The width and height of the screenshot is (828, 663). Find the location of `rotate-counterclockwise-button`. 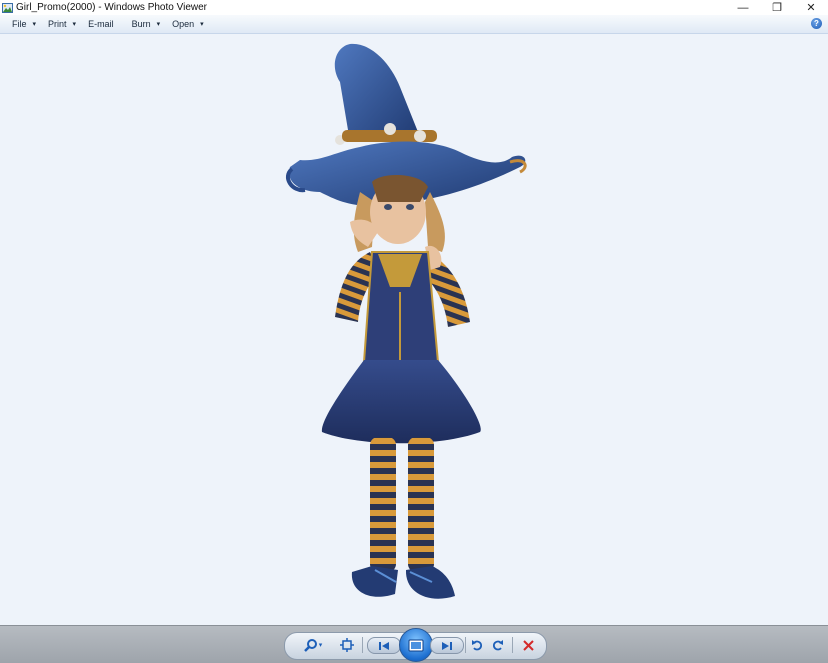

rotate-counterclockwise-button is located at coordinates (477, 645).